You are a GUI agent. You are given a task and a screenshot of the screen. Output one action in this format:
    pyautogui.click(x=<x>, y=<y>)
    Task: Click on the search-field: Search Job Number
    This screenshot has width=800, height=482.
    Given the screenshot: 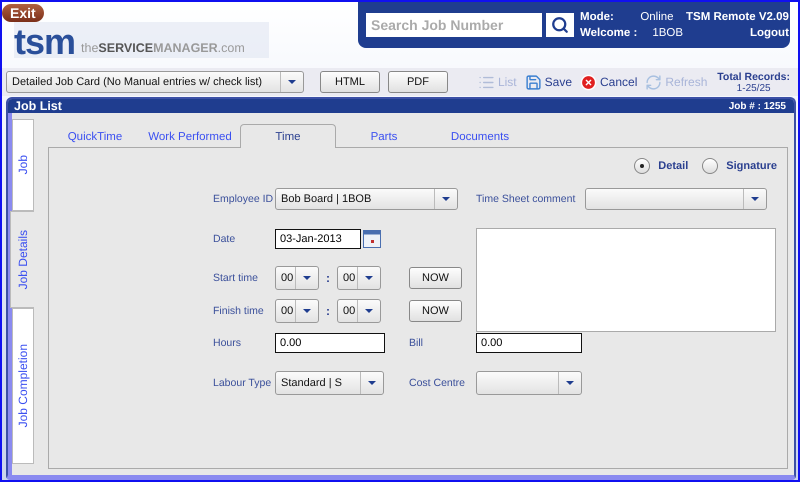 What is the action you would take?
    pyautogui.click(x=454, y=25)
    